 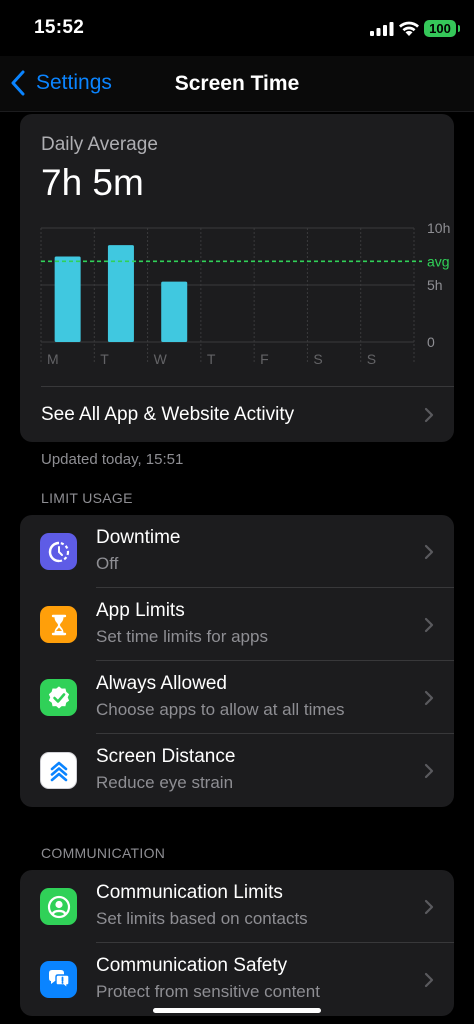 I want to click on updated-timestamp: Updated today, 15:51, so click(x=112, y=459).